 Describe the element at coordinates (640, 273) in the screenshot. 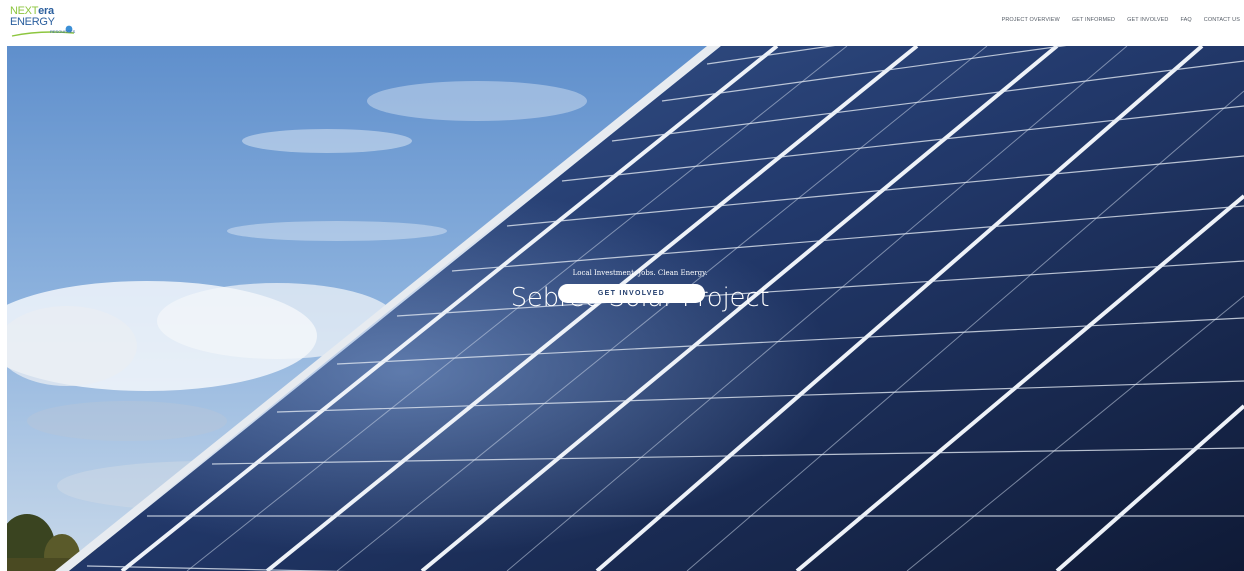

I see `hero-tagline: Local Investment. Jobs. Clean Energy.` at that location.